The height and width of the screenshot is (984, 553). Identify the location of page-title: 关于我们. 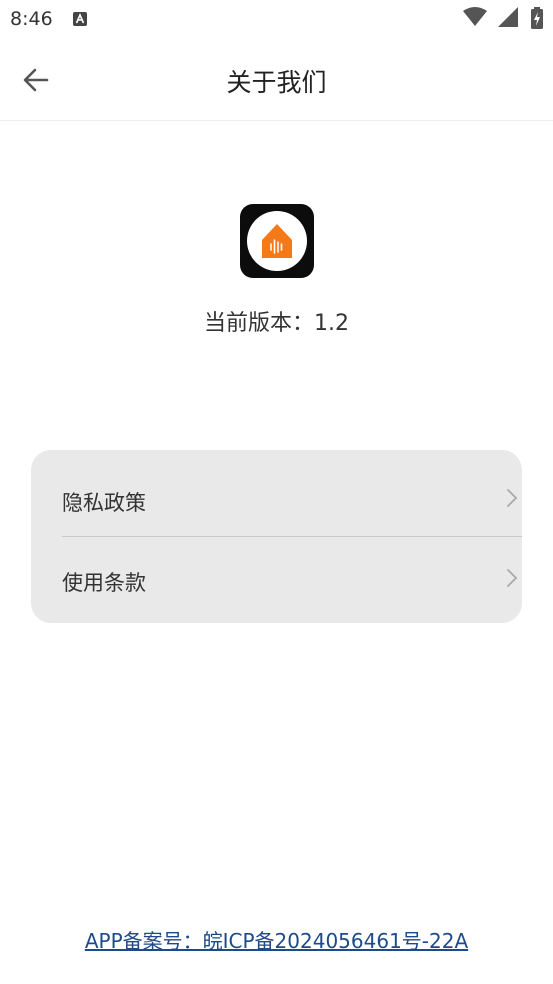
(276, 82).